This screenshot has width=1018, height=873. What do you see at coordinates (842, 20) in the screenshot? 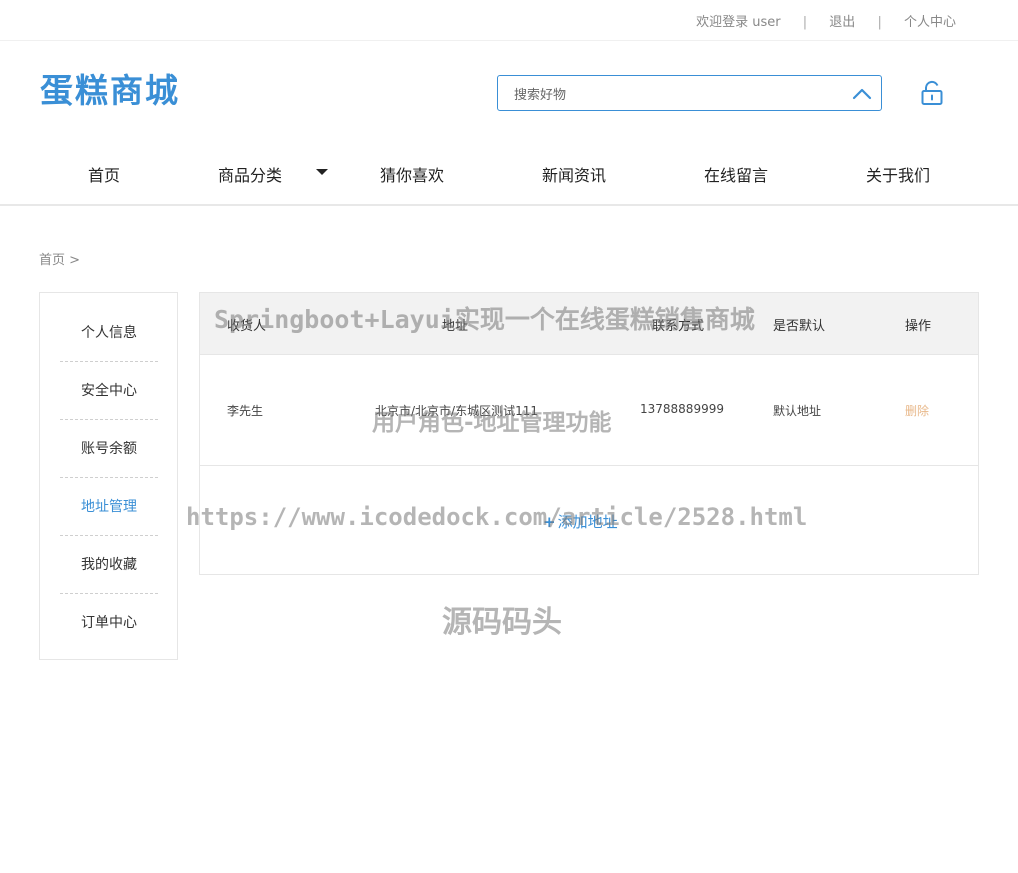
I see `logout-link: 退出` at bounding box center [842, 20].